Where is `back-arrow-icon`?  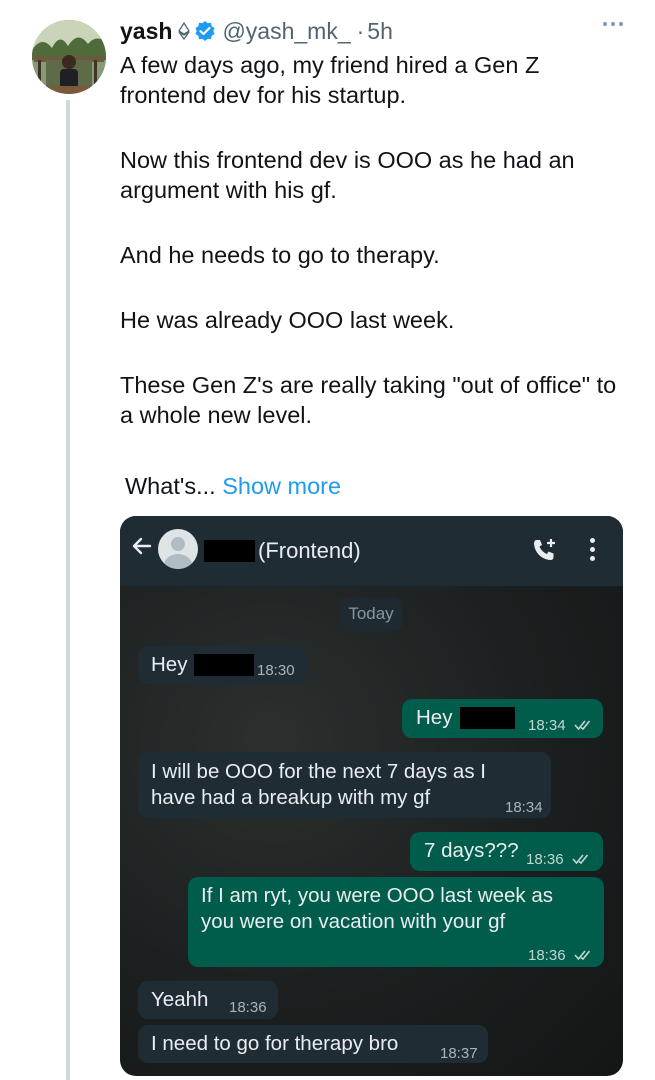 back-arrow-icon is located at coordinates (142, 549).